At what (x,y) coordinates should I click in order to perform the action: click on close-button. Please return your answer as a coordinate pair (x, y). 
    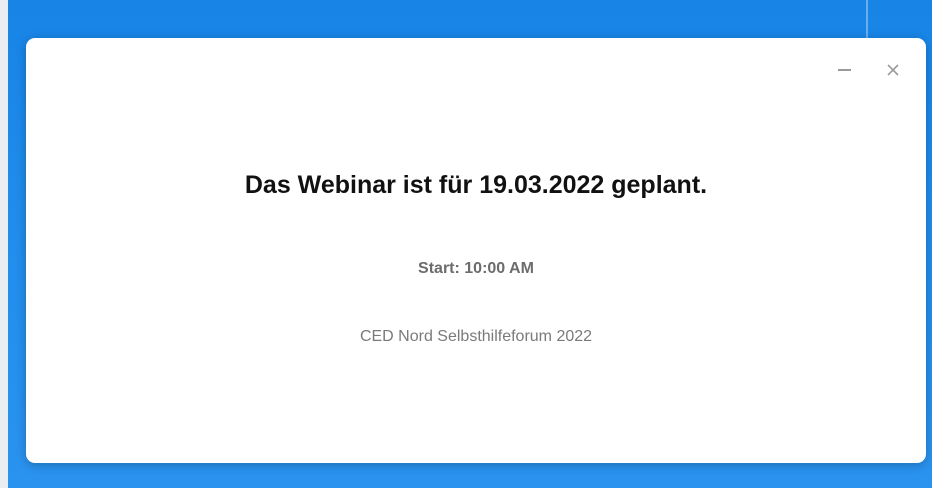
    Looking at the image, I should click on (893, 70).